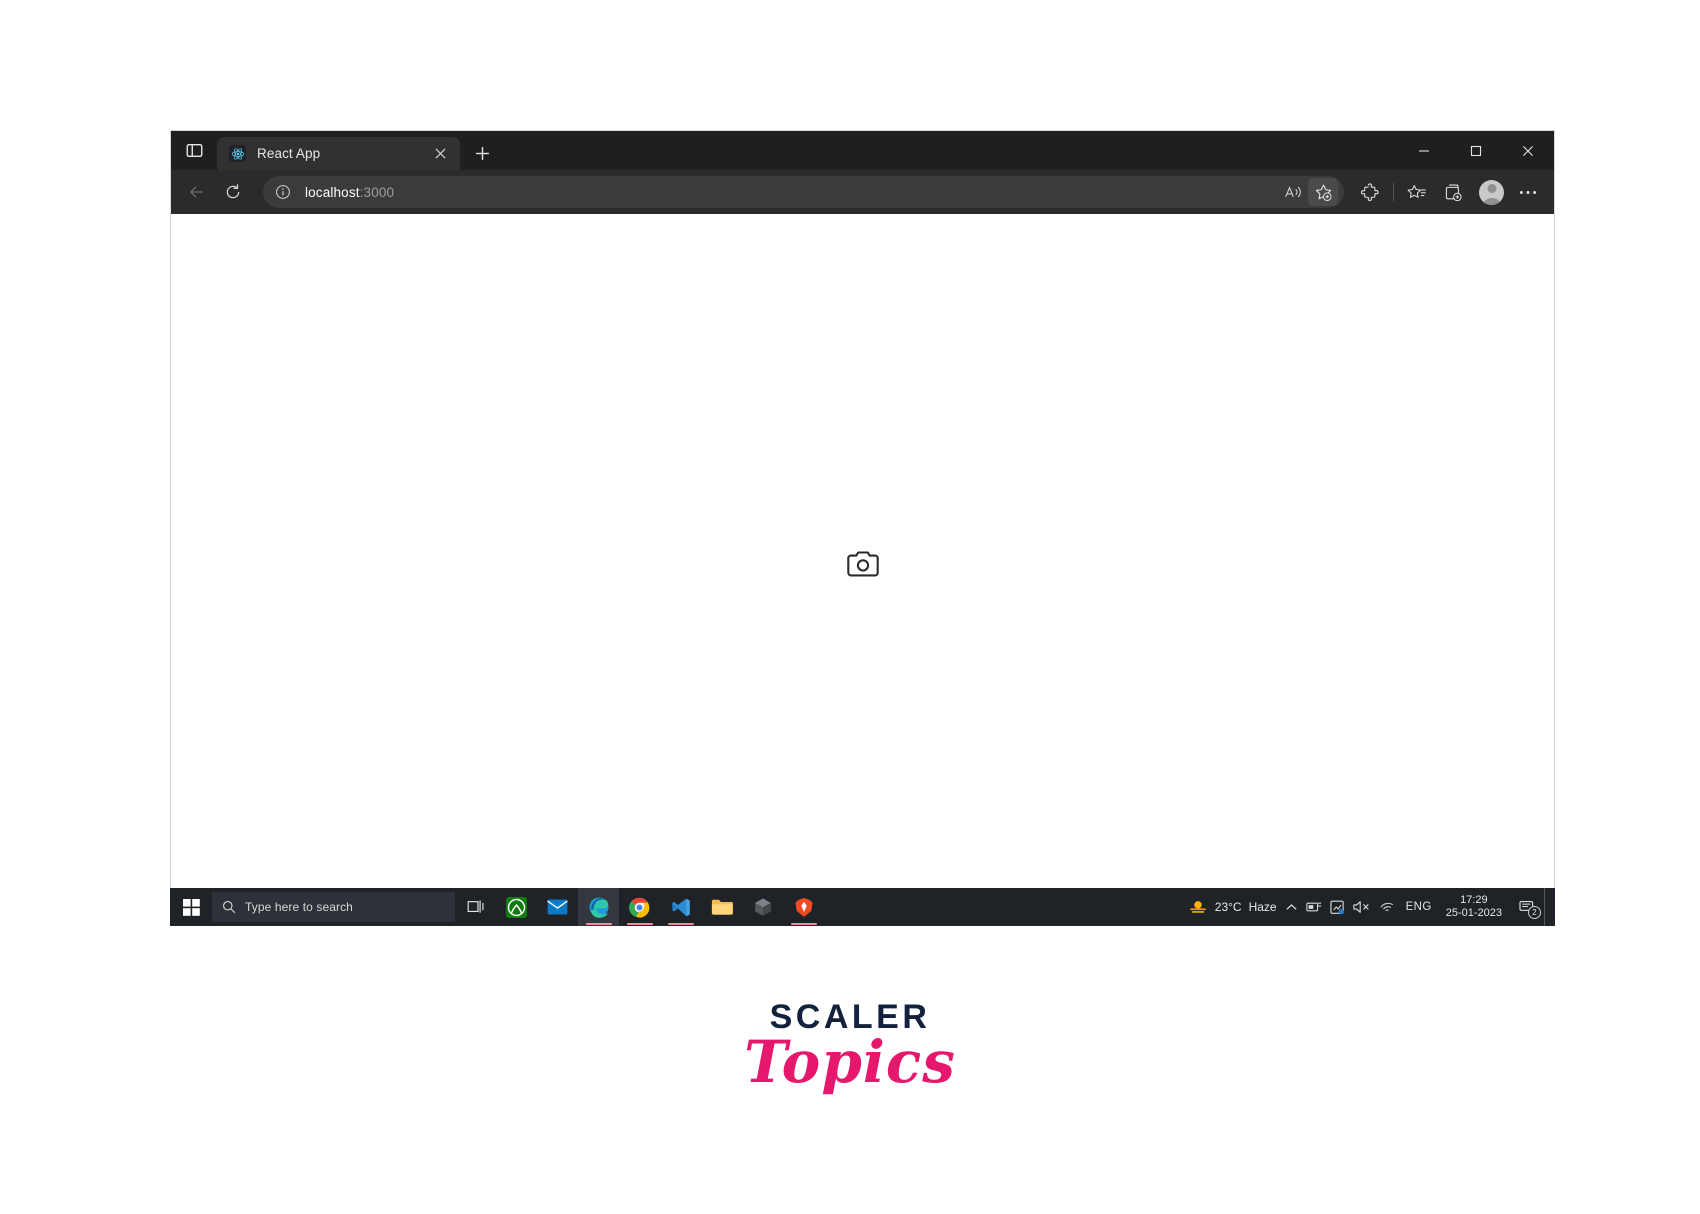 The image size is (1700, 1214). Describe the element at coordinates (377, 192) in the screenshot. I see `url-port: :3000` at that location.